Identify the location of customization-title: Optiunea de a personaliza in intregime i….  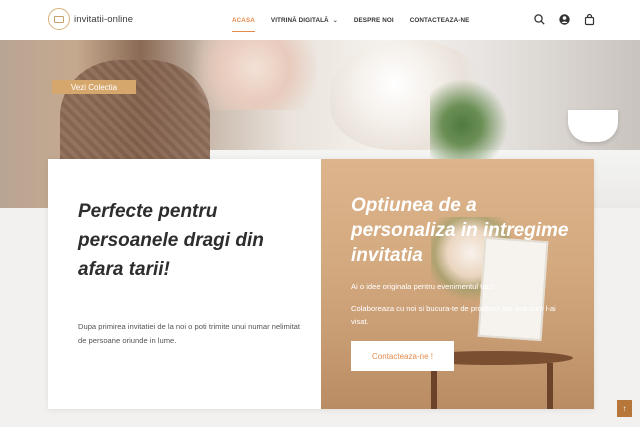
(460, 230).